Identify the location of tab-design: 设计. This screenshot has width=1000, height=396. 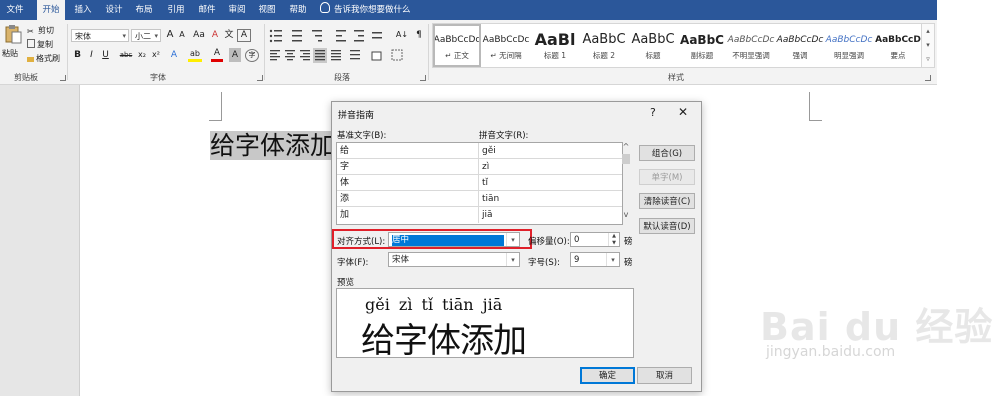
(114, 10).